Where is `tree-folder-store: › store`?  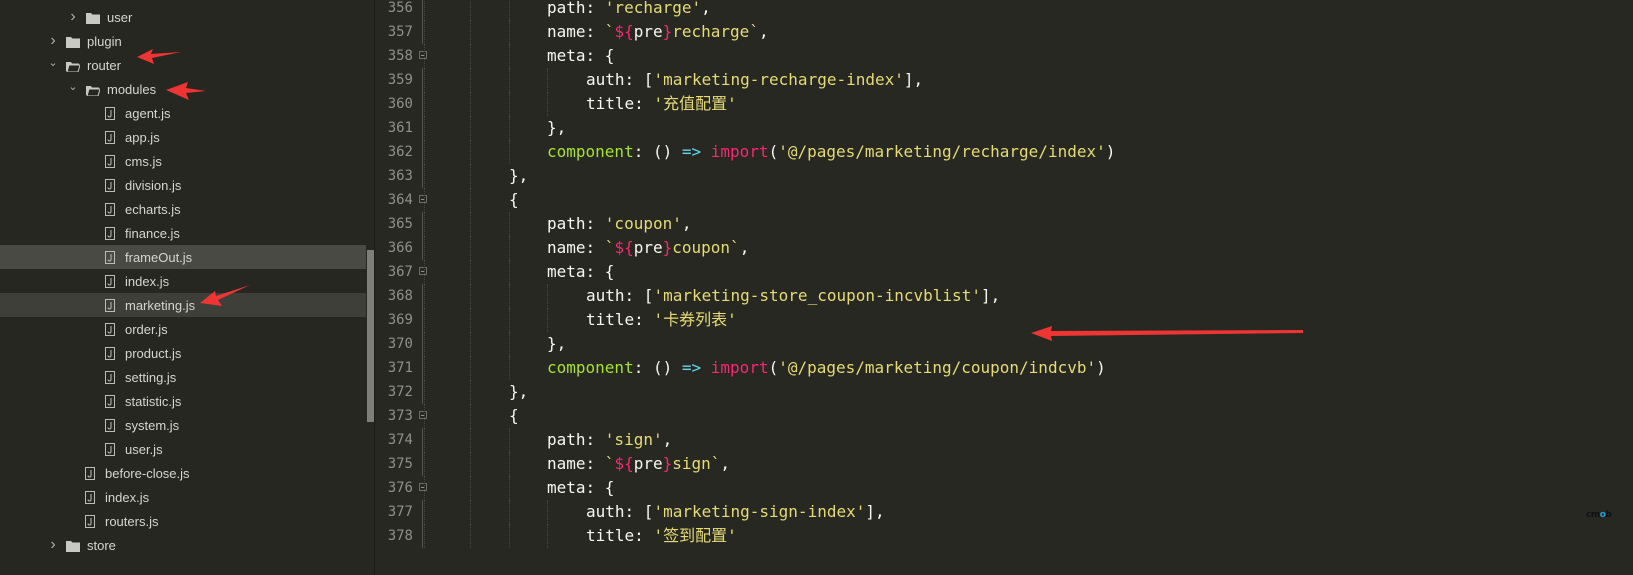 tree-folder-store: › store is located at coordinates (183, 545).